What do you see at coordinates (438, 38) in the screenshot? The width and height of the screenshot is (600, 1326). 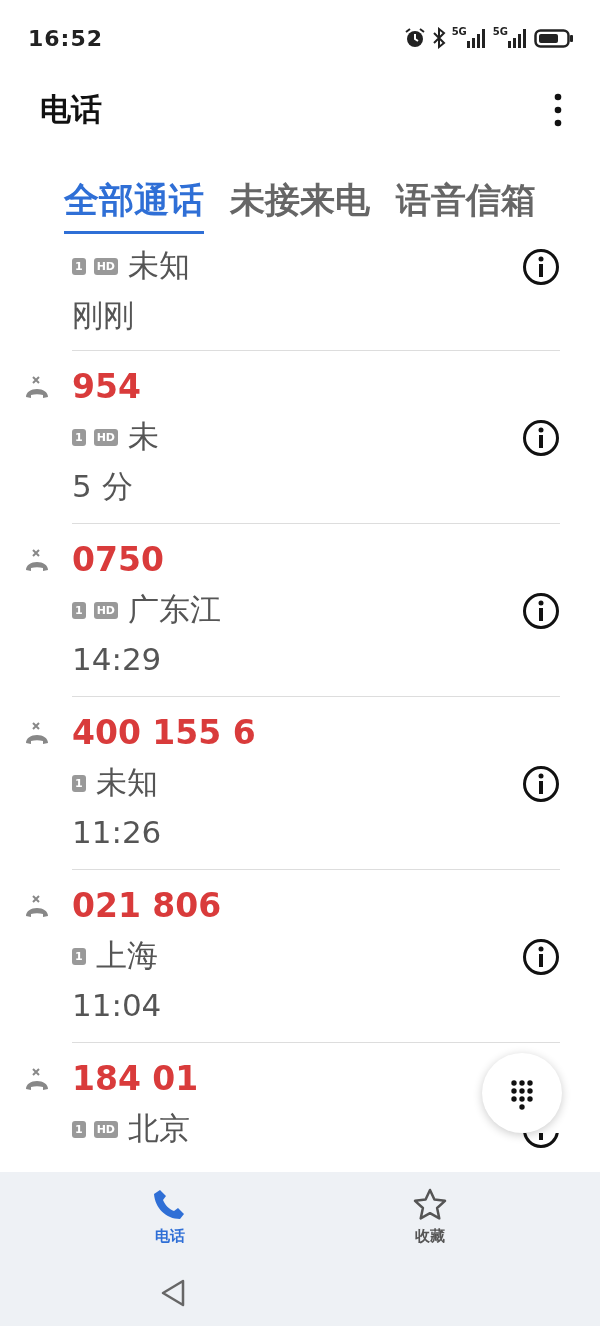 I see `bluetooth-icon` at bounding box center [438, 38].